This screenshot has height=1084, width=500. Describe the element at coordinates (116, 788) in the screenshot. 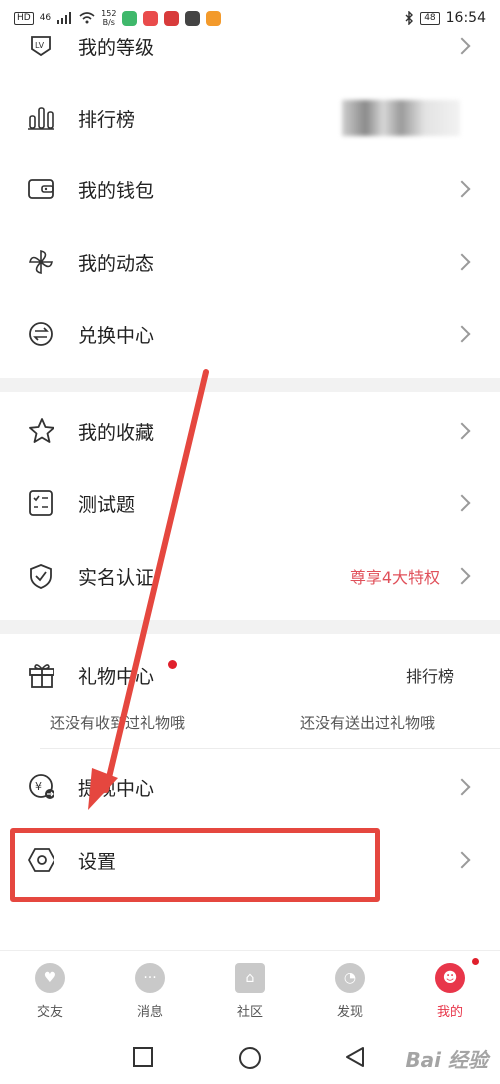

I see `menu-label: 提现中心` at that location.